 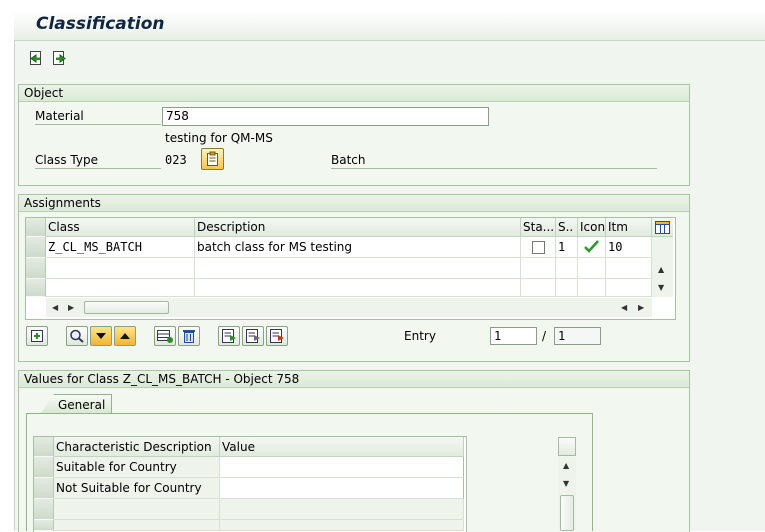 I want to click on find-button, so click(x=77, y=336).